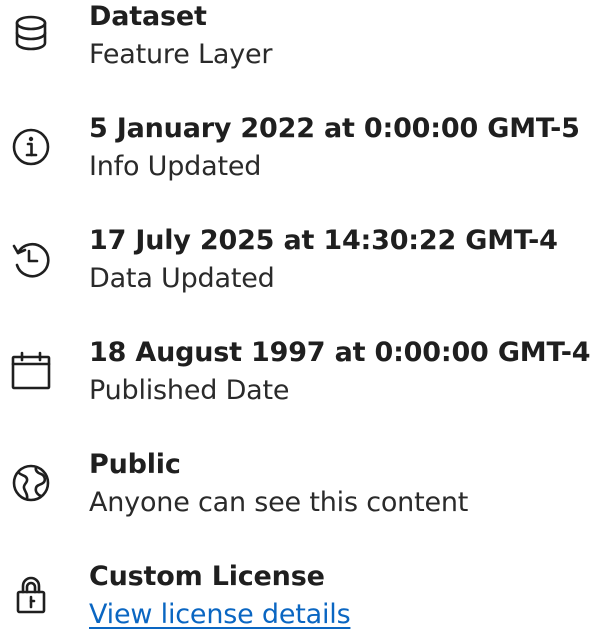 The width and height of the screenshot is (592, 637). I want to click on info-icon, so click(31, 147).